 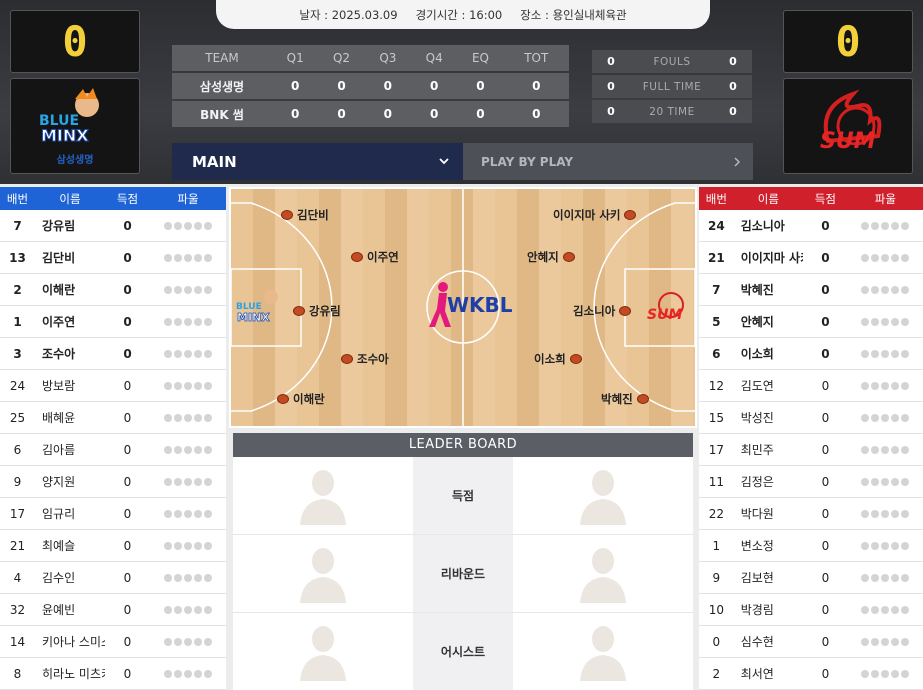 What do you see at coordinates (375, 257) in the screenshot?
I see `home-court-player: 이주연` at bounding box center [375, 257].